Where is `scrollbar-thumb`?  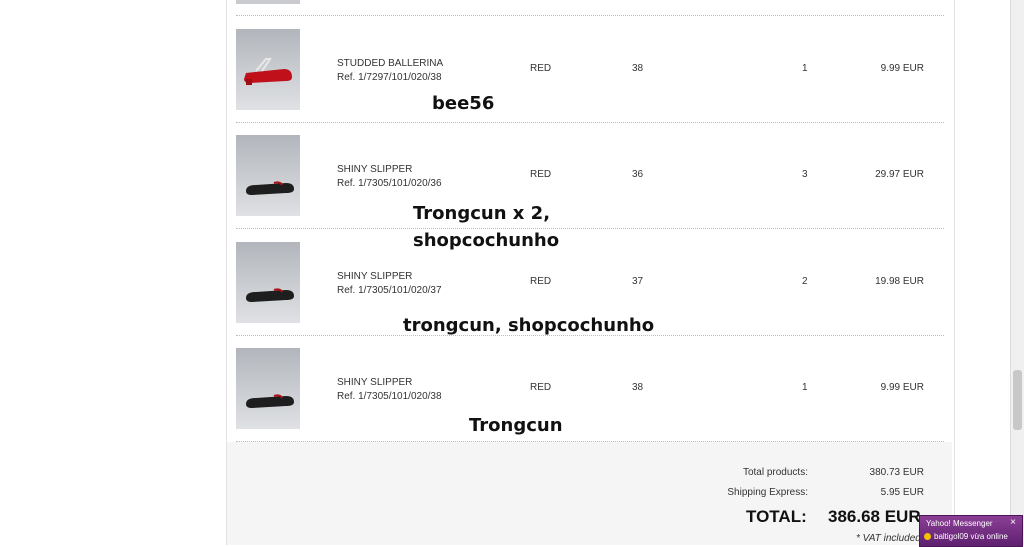
scrollbar-thumb is located at coordinates (1017, 400).